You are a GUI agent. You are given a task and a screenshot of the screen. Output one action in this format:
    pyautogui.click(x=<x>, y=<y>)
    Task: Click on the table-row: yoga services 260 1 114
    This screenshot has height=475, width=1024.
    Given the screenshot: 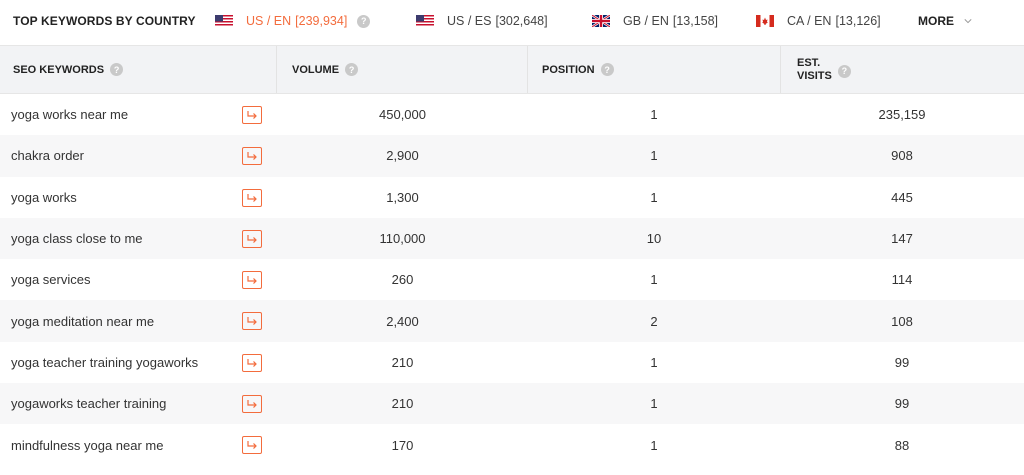 What is the action you would take?
    pyautogui.click(x=512, y=279)
    